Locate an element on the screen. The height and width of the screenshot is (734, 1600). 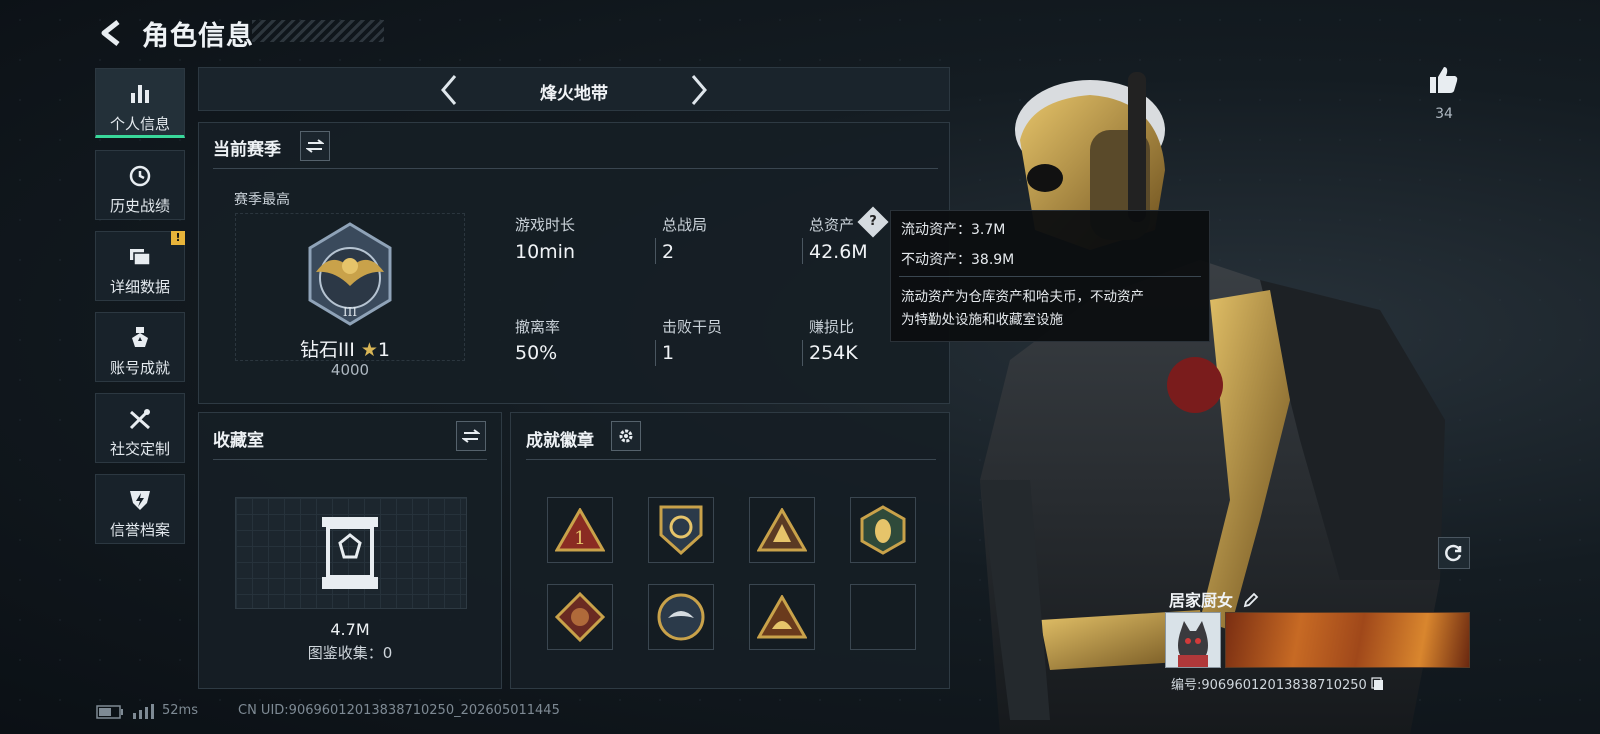
triangle-wolf-badge-icon is located at coordinates (782, 530).